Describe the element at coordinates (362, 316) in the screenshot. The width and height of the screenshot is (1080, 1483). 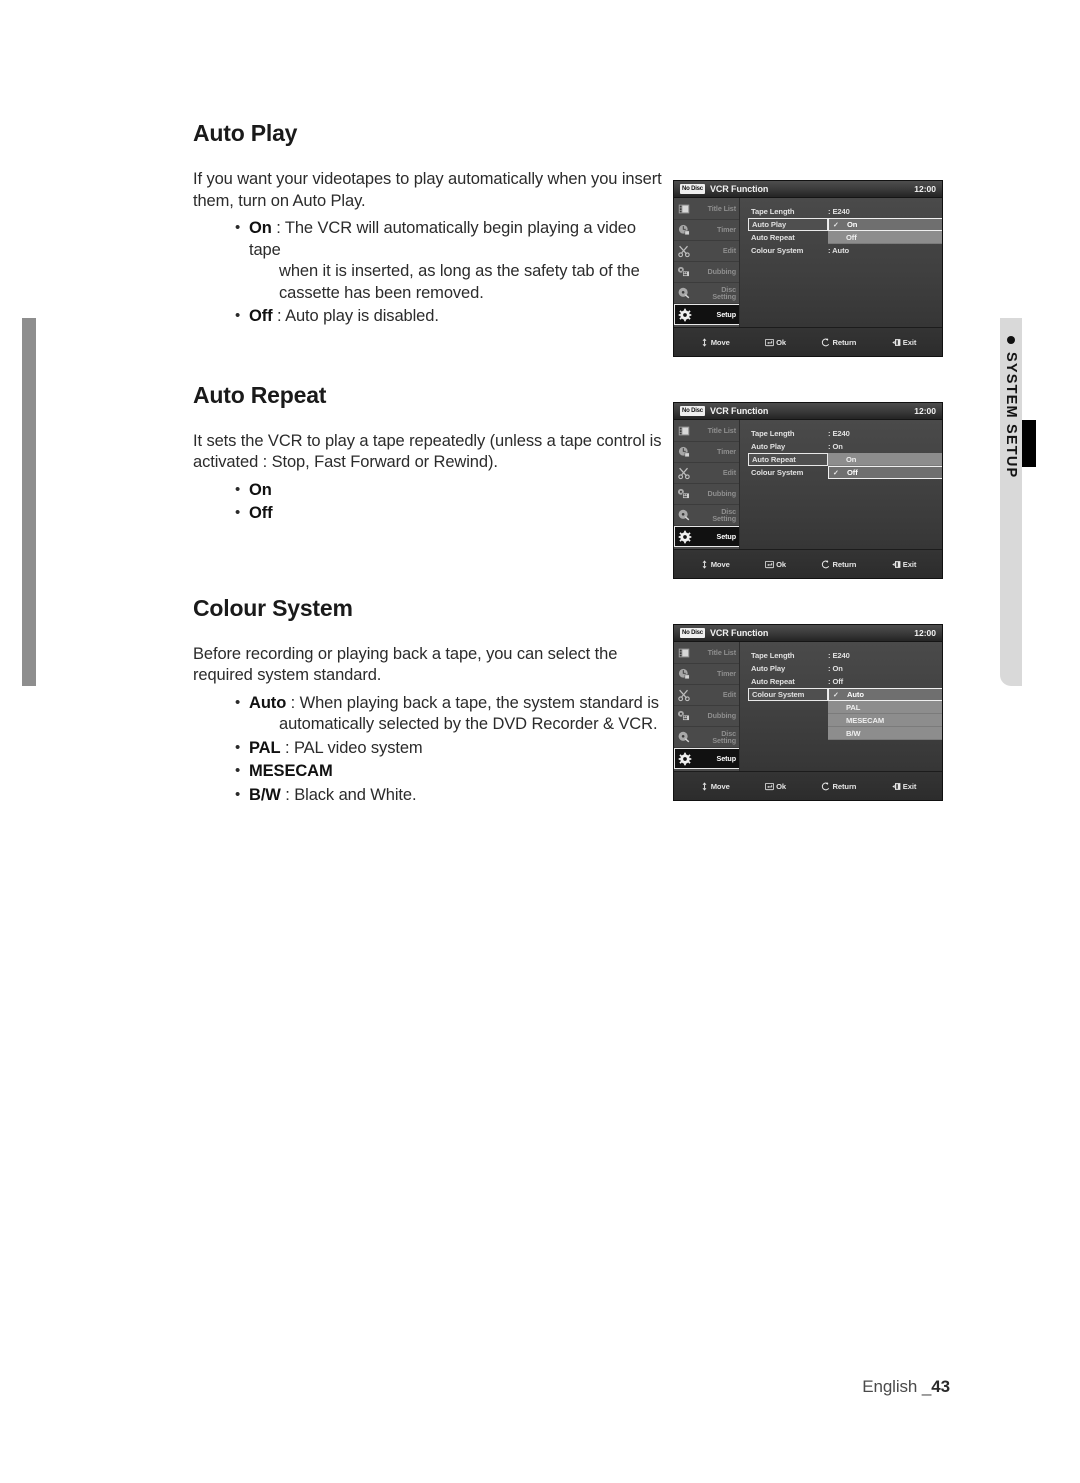
I see `bullet-text: Auto play is disabled.` at that location.